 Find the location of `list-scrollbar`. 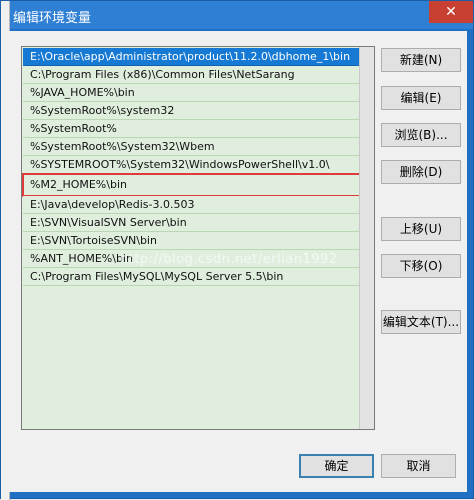

list-scrollbar is located at coordinates (366, 238).